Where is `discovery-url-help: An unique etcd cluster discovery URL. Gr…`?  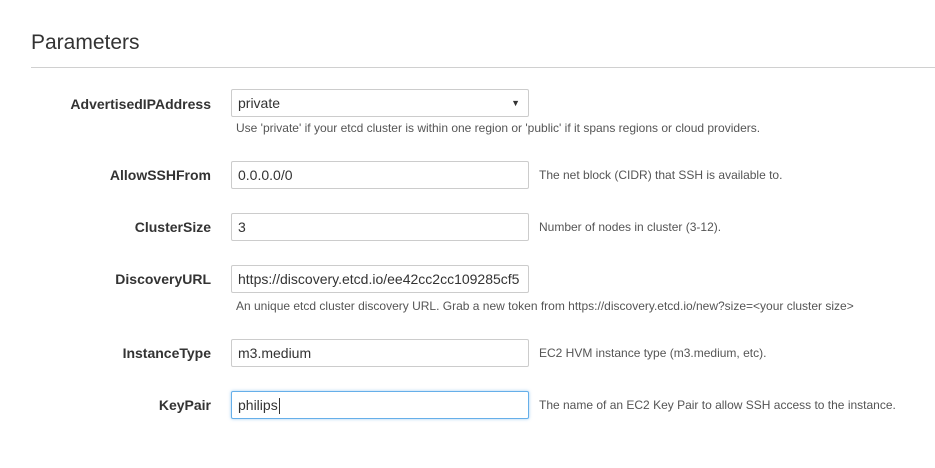
discovery-url-help: An unique etcd cluster discovery URL. Gr… is located at coordinates (545, 306).